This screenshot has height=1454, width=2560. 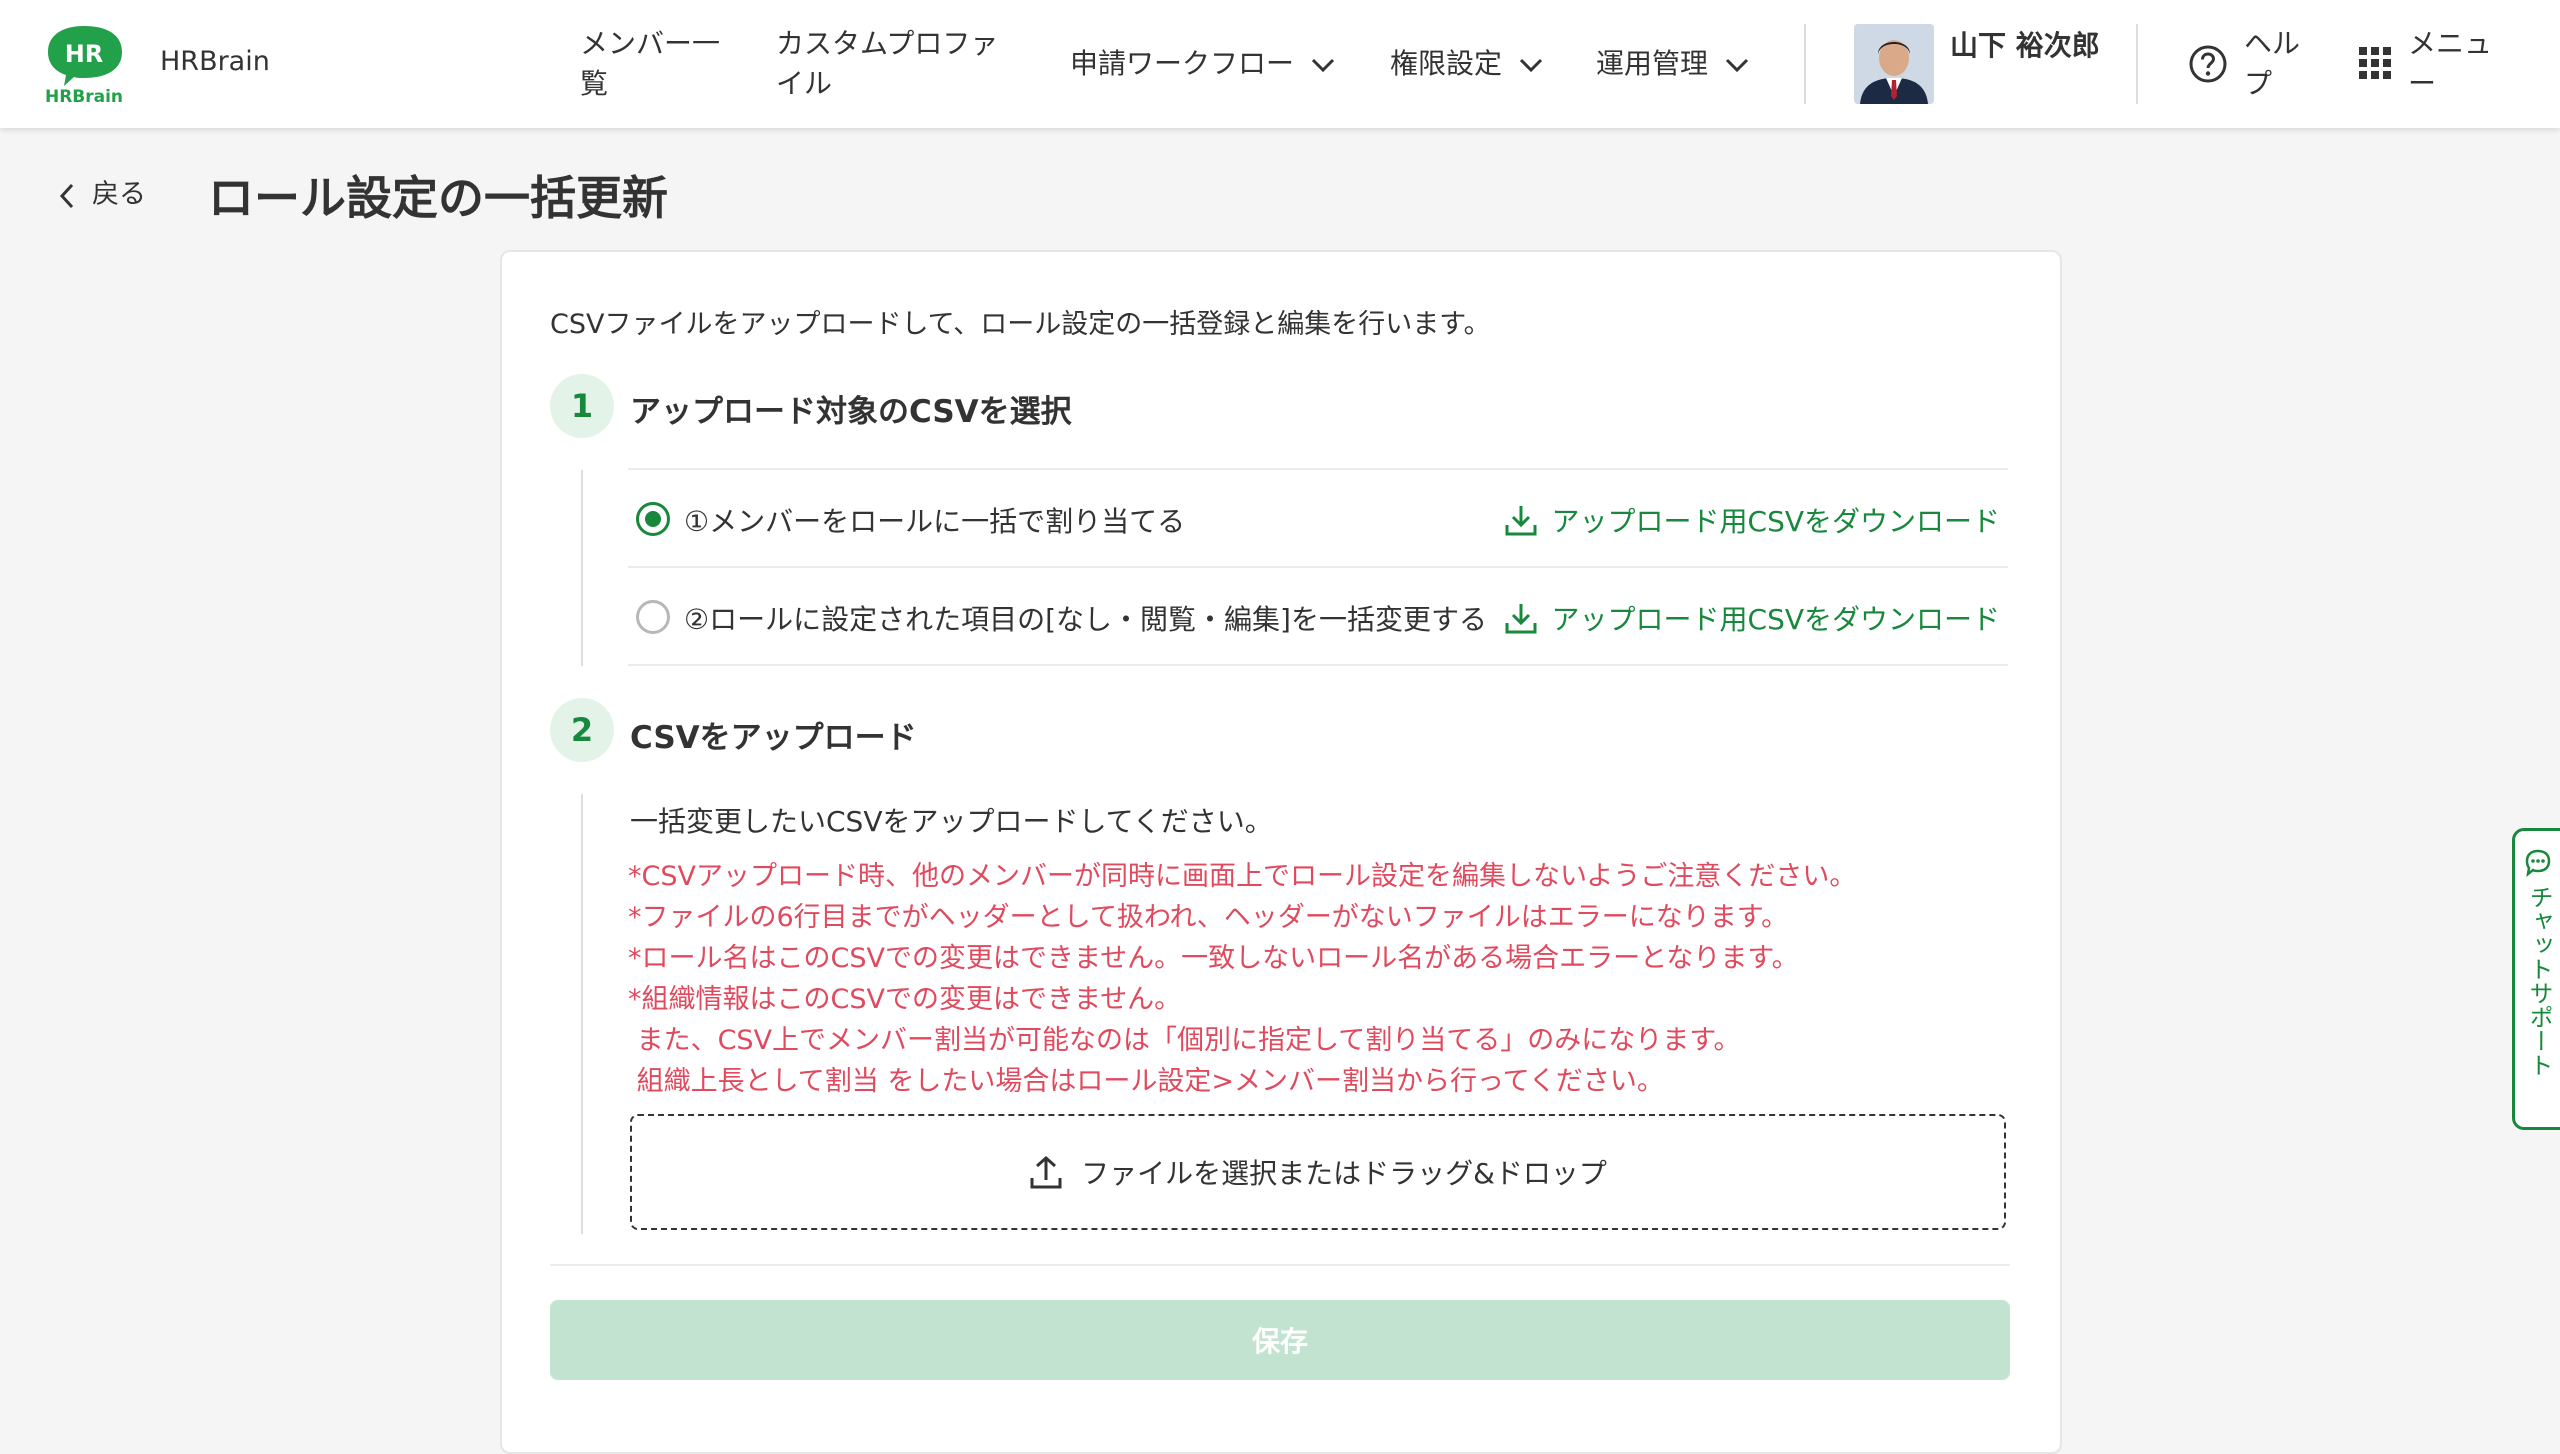 What do you see at coordinates (650, 63) in the screenshot?
I see `nav-members-label: メンバー一覧` at bounding box center [650, 63].